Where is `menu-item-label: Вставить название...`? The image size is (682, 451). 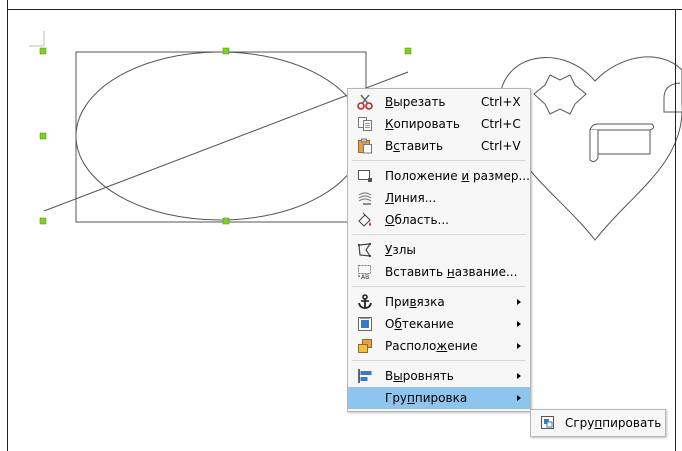
menu-item-label: Вставить название... is located at coordinates (451, 272).